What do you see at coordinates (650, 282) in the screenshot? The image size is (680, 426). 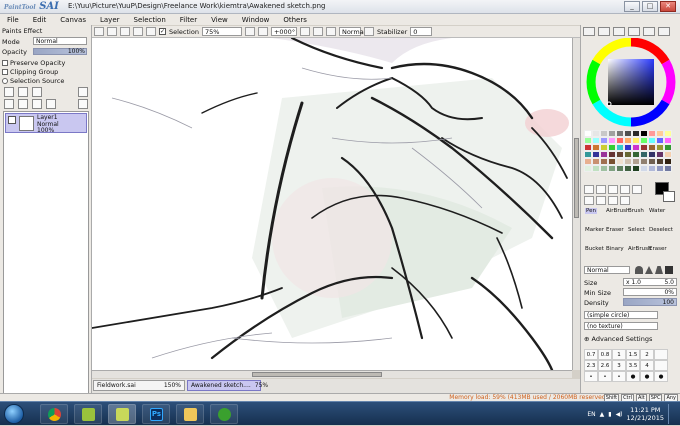 I see `size-field: x 1.0 5.0` at bounding box center [650, 282].